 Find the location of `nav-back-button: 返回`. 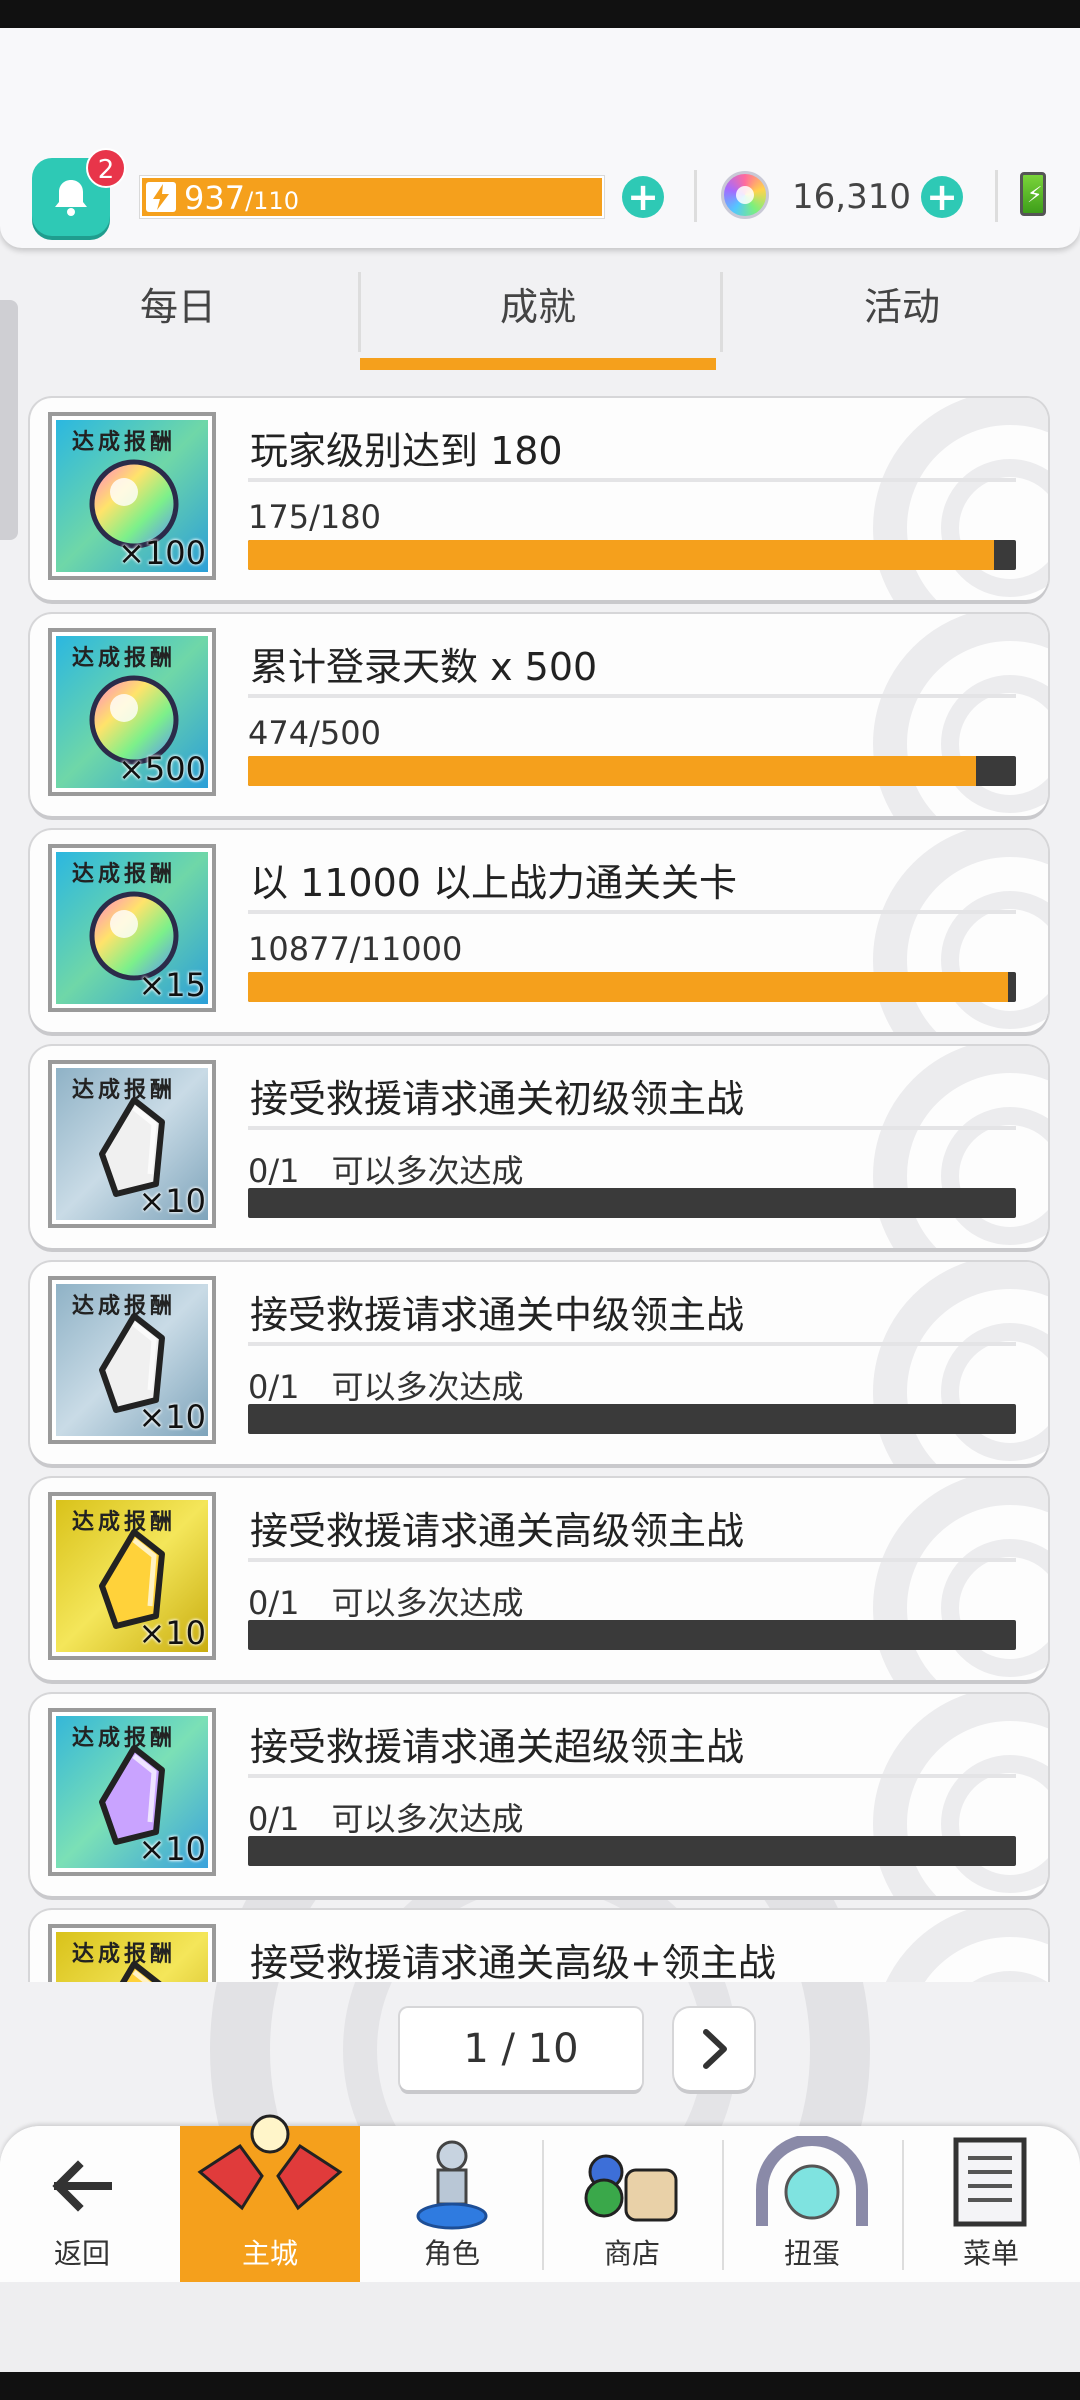

nav-back-button: 返回 is located at coordinates (82, 2204).